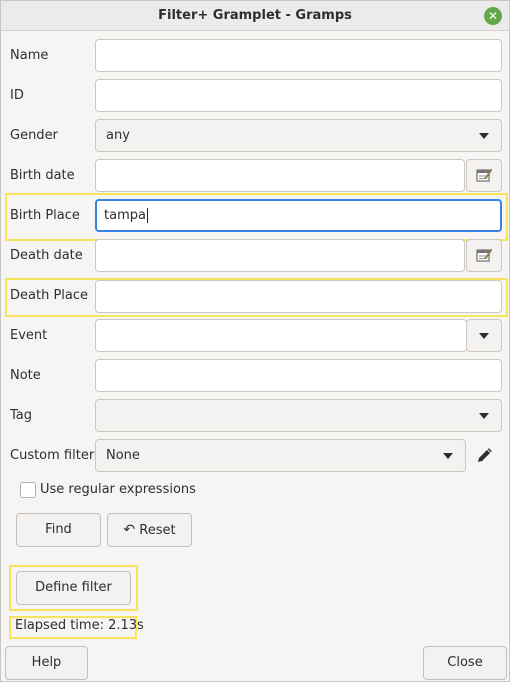 This screenshot has height=682, width=510. What do you see at coordinates (118, 489) in the screenshot?
I see `regex-label: Use regular expressions` at bounding box center [118, 489].